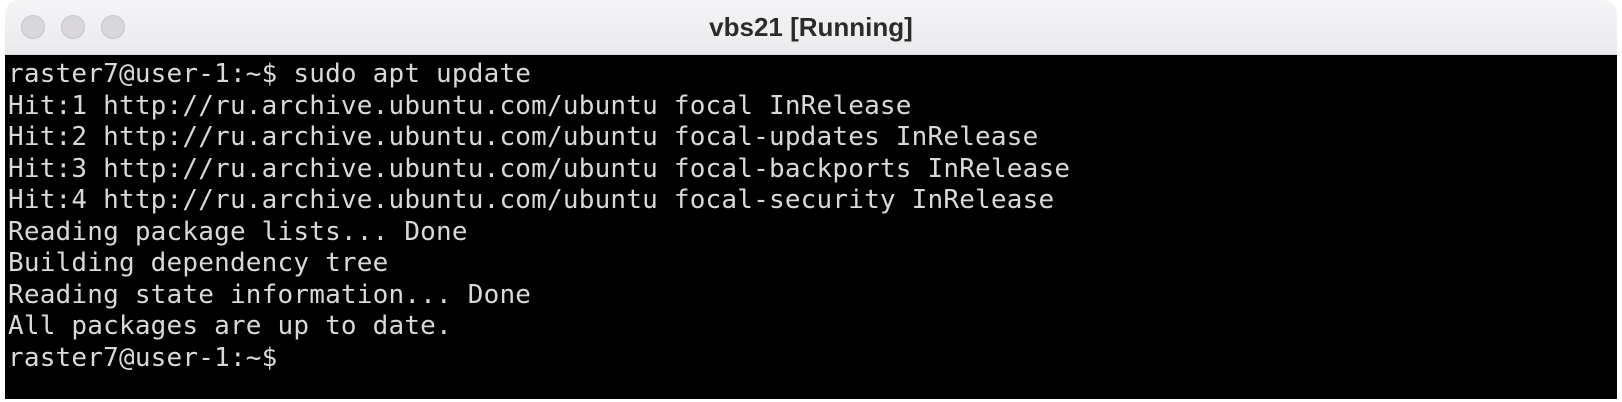 This screenshot has width=1622, height=402. What do you see at coordinates (198, 263) in the screenshot?
I see `terminal-line: Building dependency tree` at bounding box center [198, 263].